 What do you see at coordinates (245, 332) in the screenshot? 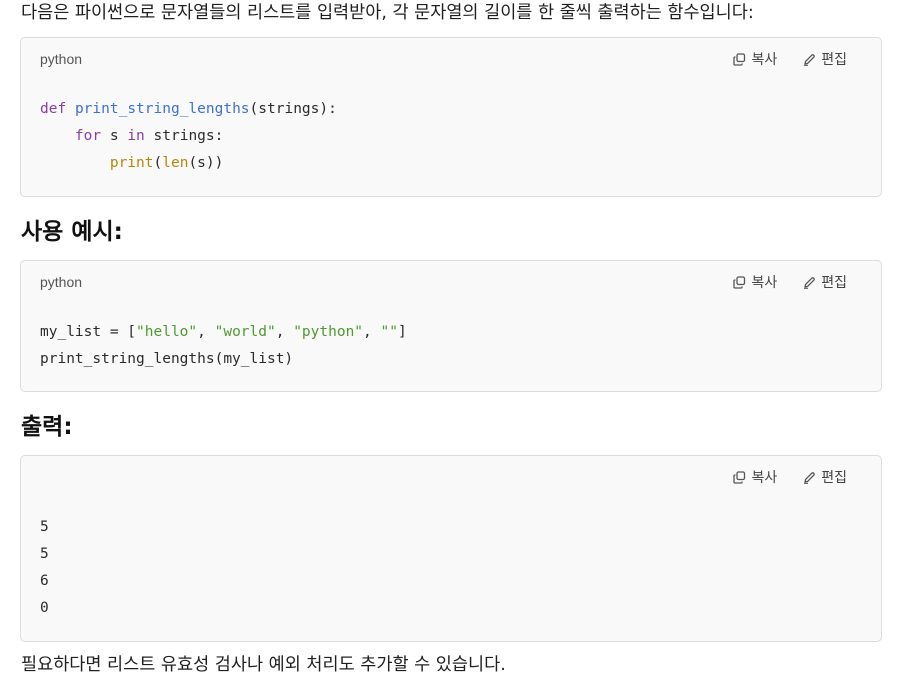
I see `code-string: "world"` at bounding box center [245, 332].